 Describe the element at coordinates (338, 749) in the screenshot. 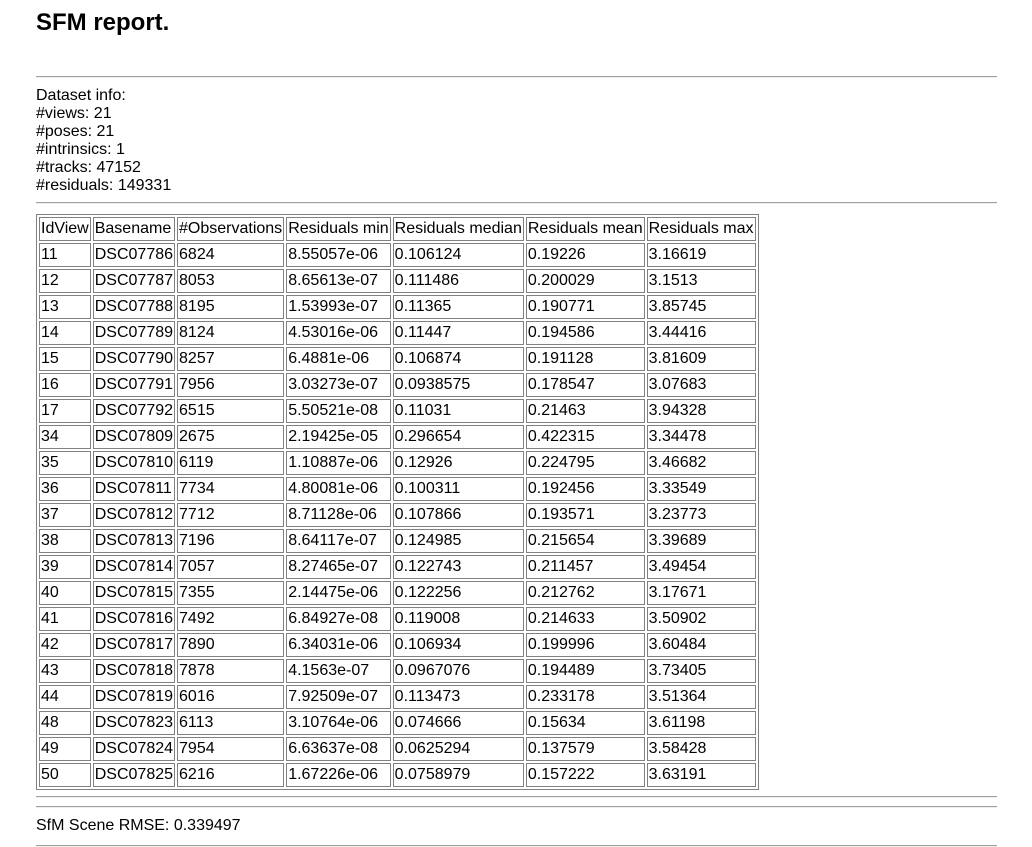

I see `cell-residuals-min: 6.63637e-08` at that location.